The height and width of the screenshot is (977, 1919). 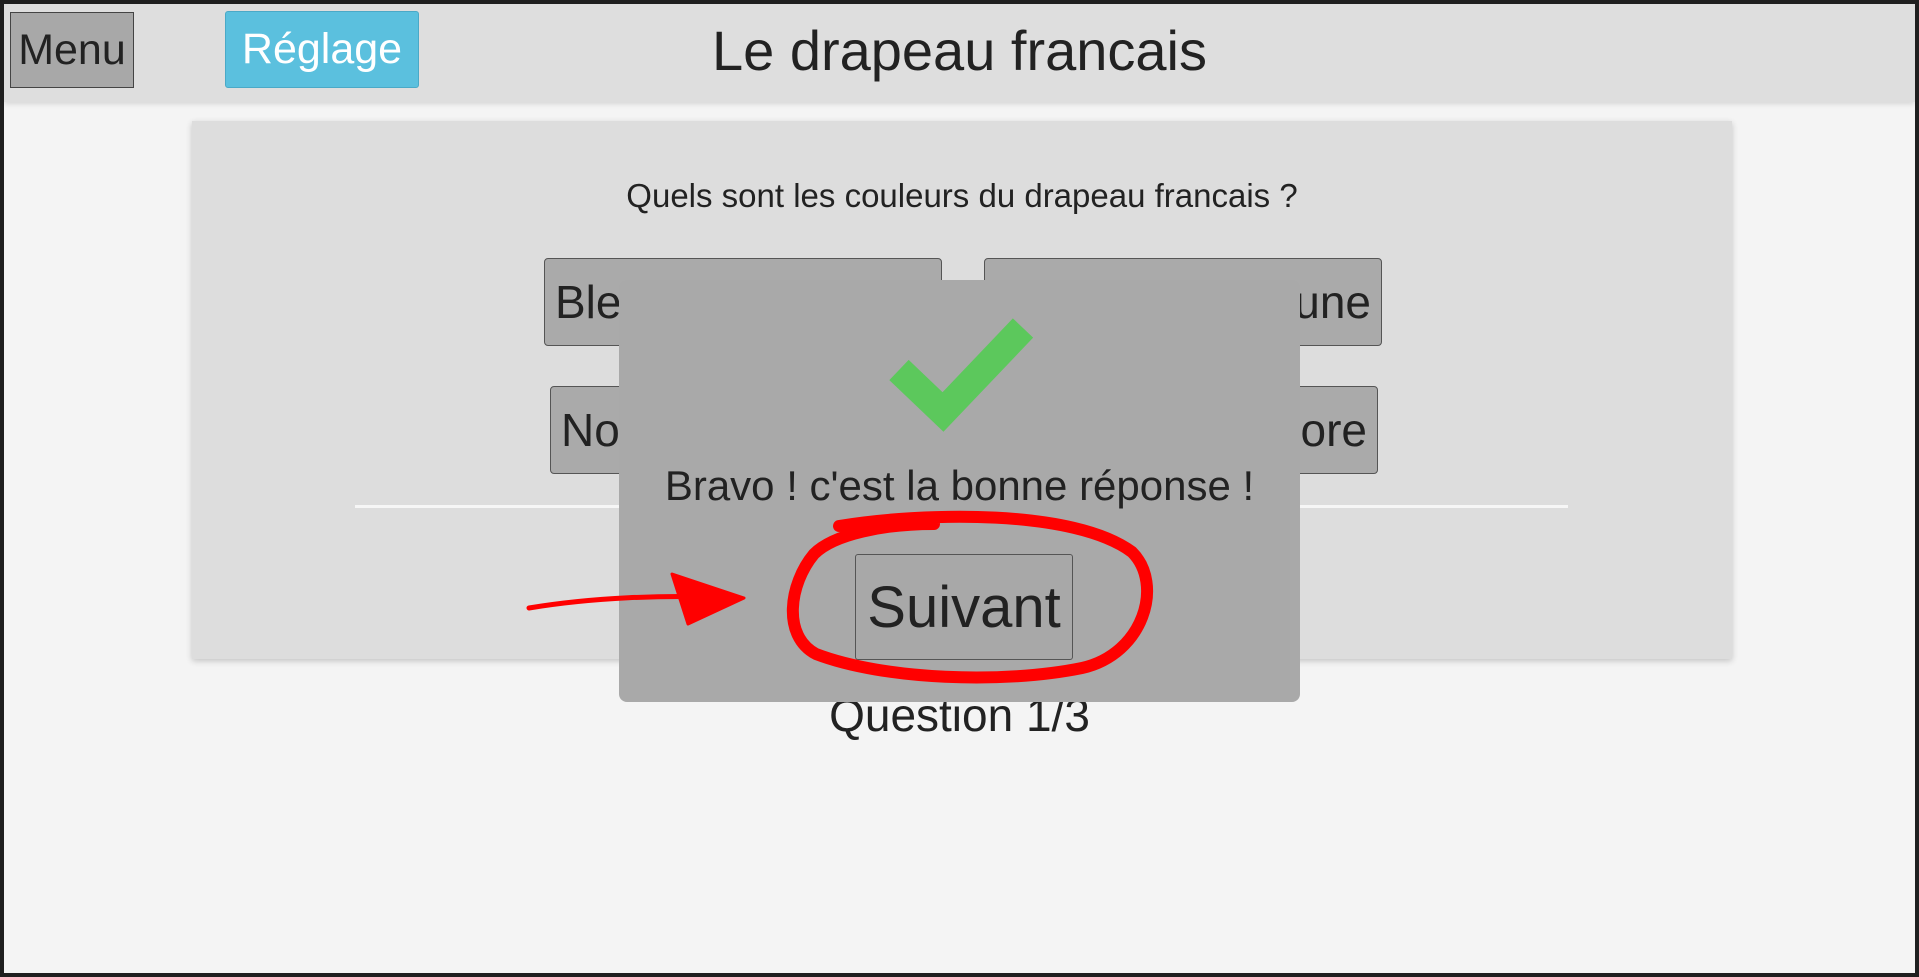 I want to click on next-button: Suivant, so click(x=964, y=607).